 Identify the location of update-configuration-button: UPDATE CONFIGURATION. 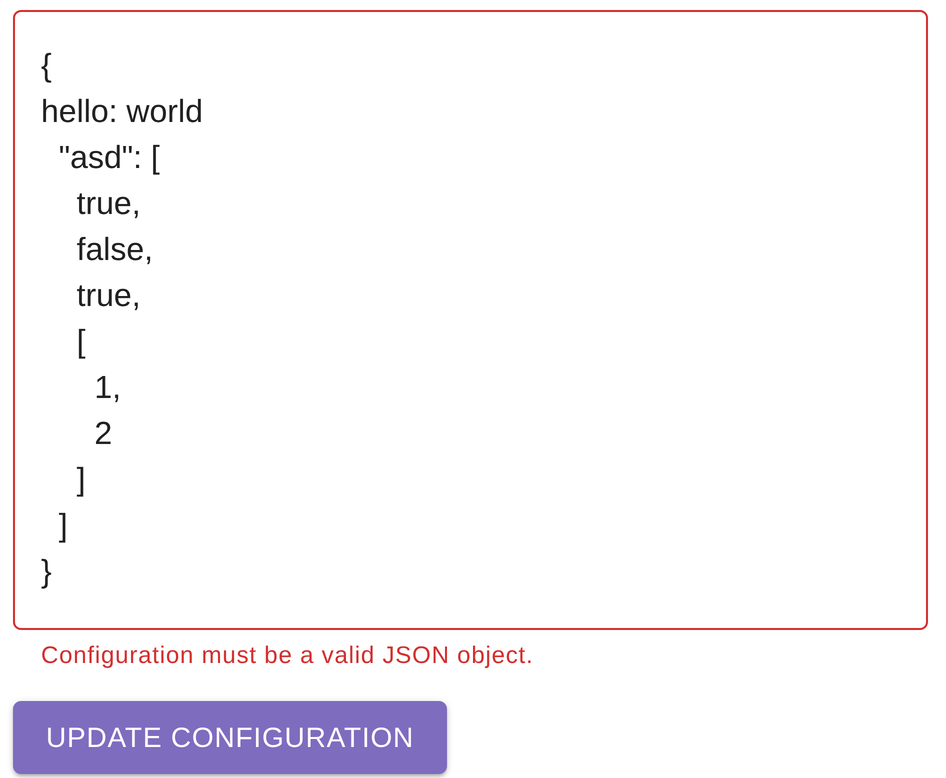
(230, 737).